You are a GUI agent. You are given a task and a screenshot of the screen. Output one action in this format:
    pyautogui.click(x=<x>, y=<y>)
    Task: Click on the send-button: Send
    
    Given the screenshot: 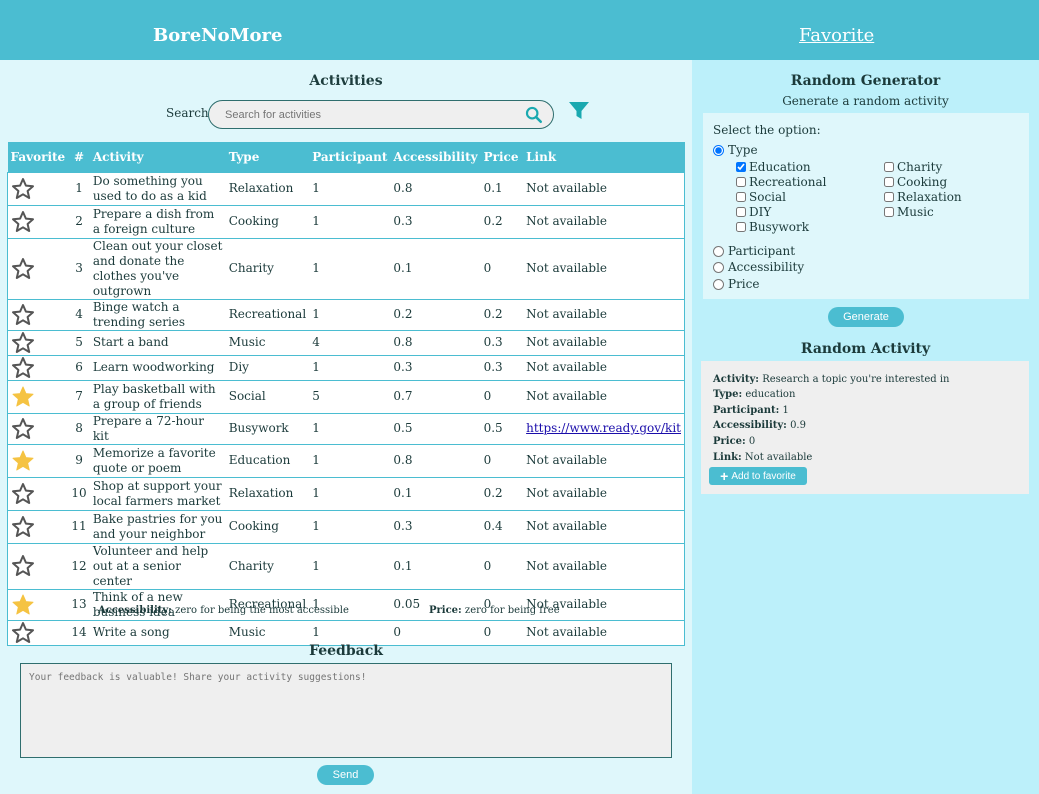 What is the action you would take?
    pyautogui.click(x=345, y=775)
    